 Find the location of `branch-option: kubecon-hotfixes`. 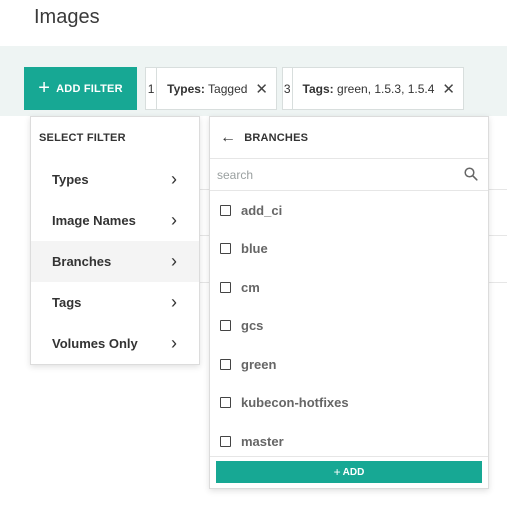

branch-option: kubecon-hotfixes is located at coordinates (349, 403).